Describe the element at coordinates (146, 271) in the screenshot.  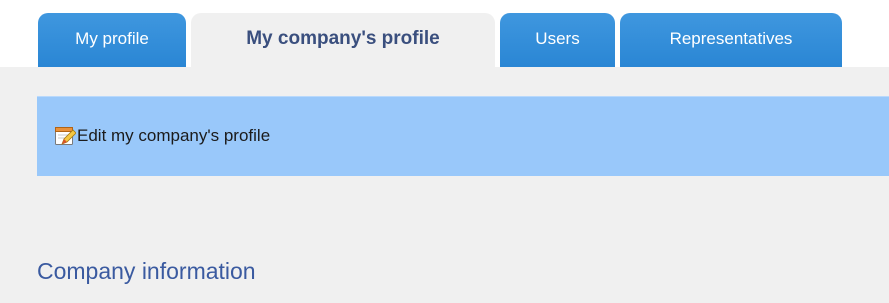
I see `section-title-company-information: Company information` at that location.